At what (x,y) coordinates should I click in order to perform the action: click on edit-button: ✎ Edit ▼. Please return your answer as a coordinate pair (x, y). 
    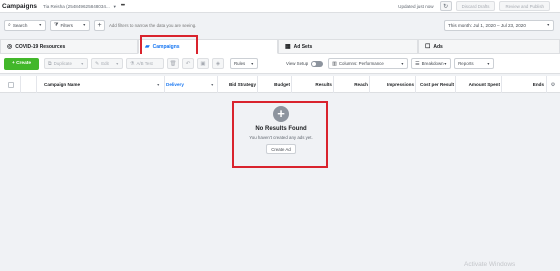
    Looking at the image, I should click on (107, 63).